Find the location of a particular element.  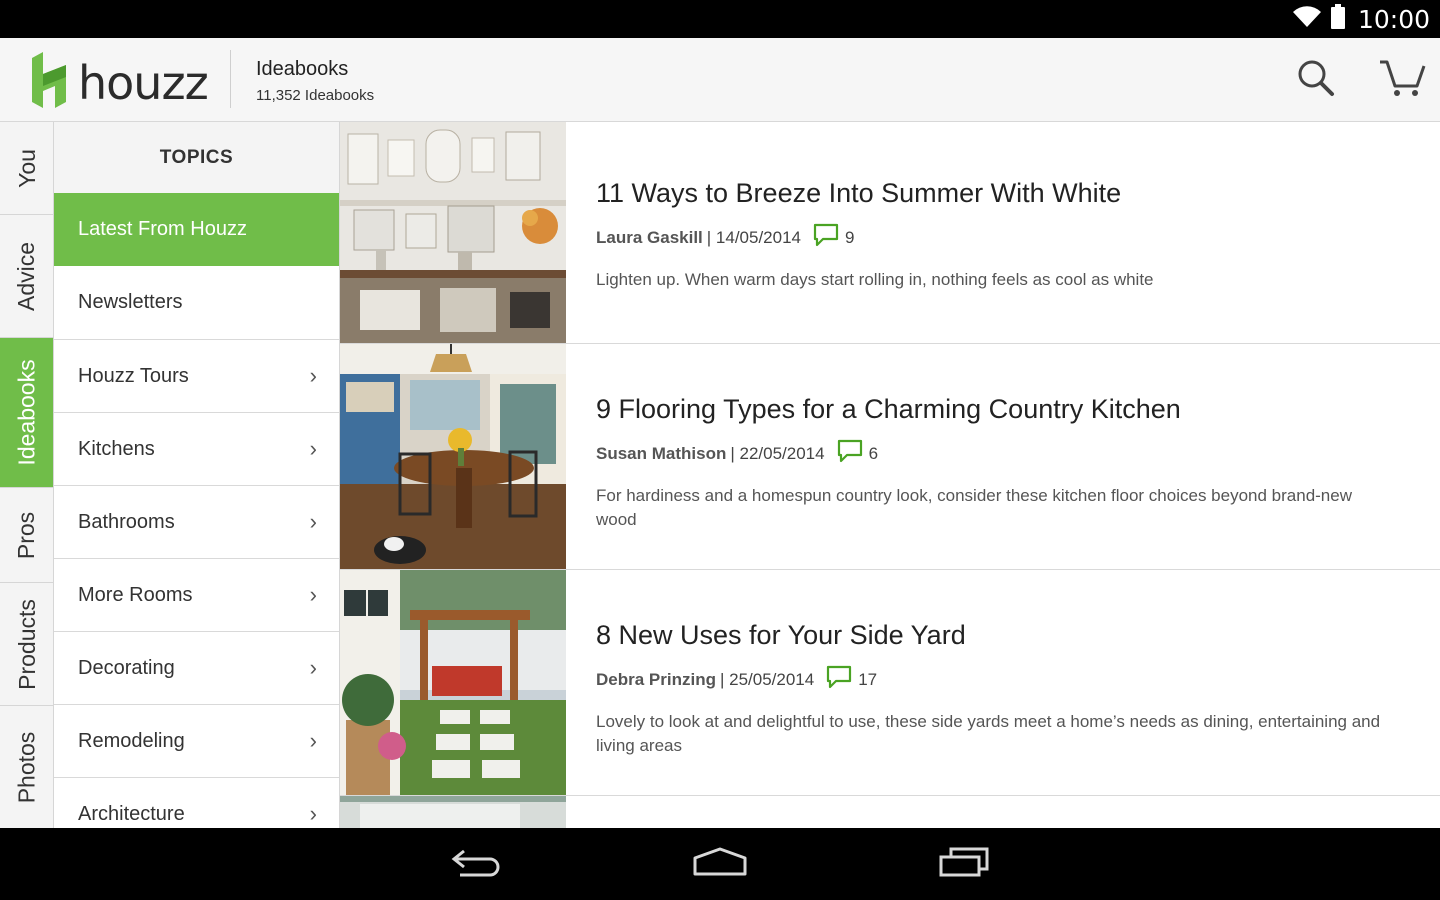

tab-photos-label: Photos is located at coordinates (26, 767).